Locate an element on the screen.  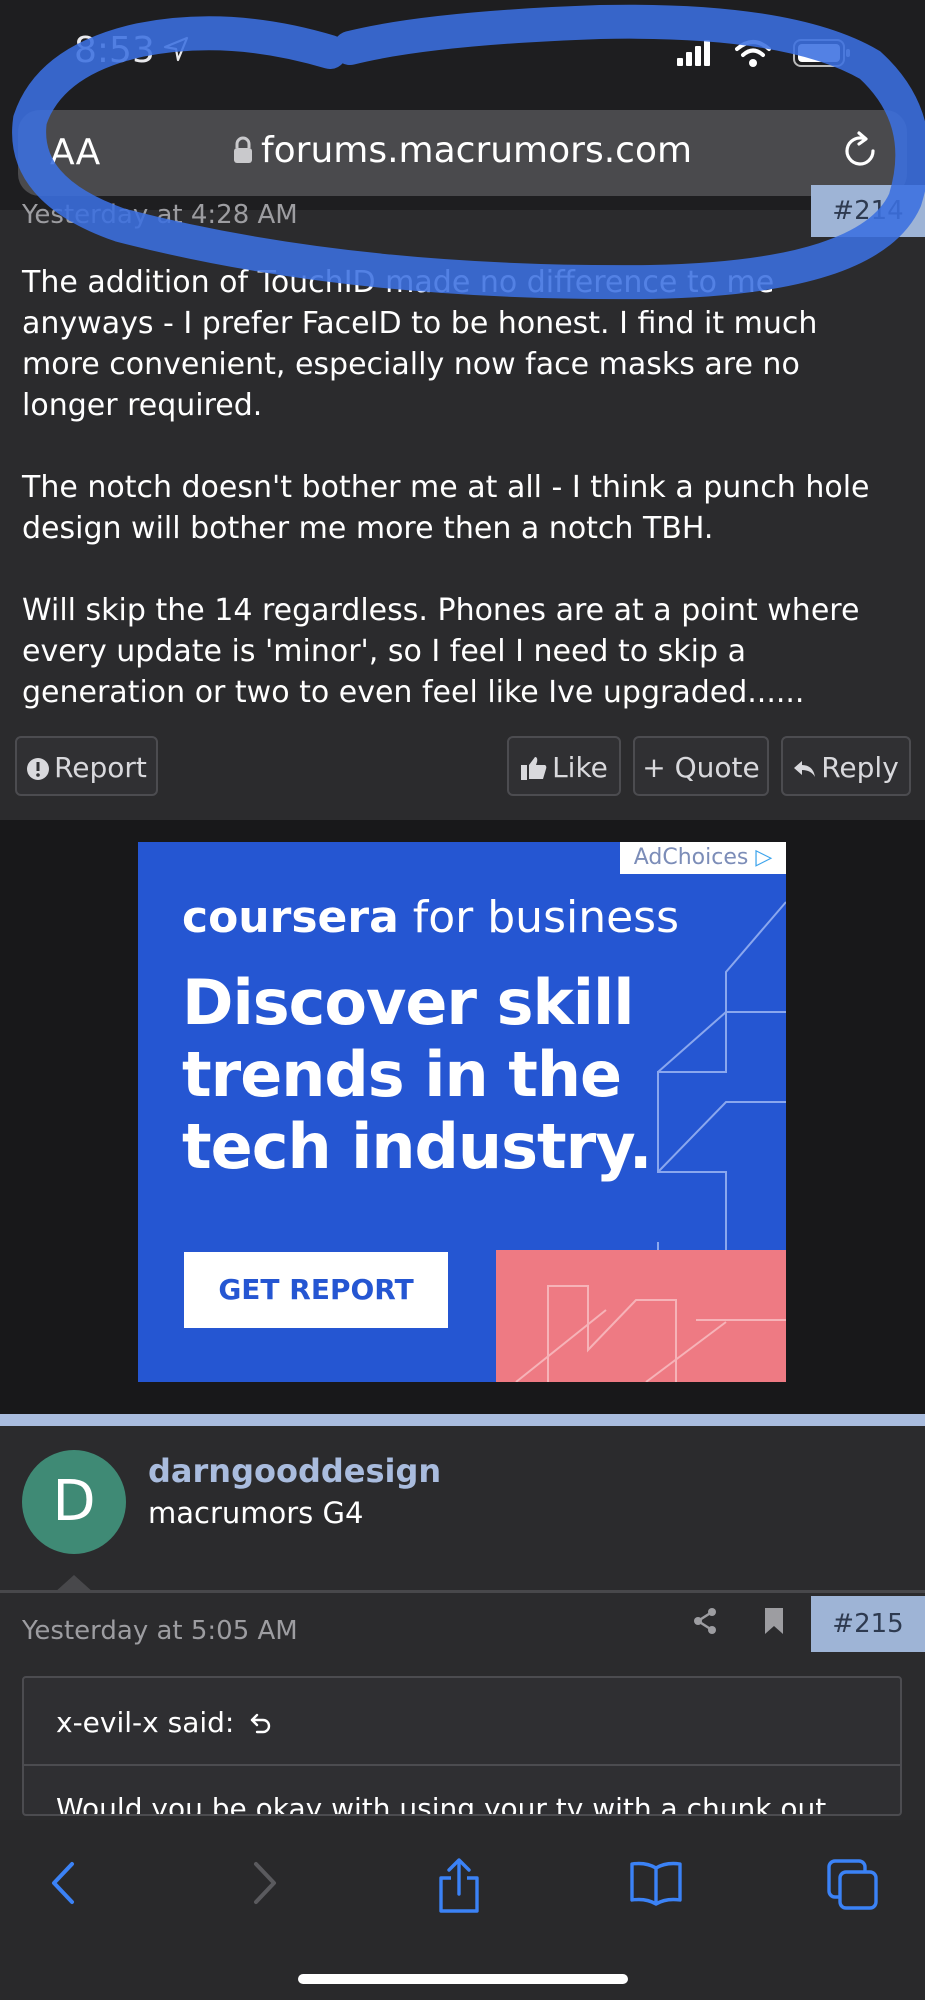
tabs-icon is located at coordinates (853, 1885).